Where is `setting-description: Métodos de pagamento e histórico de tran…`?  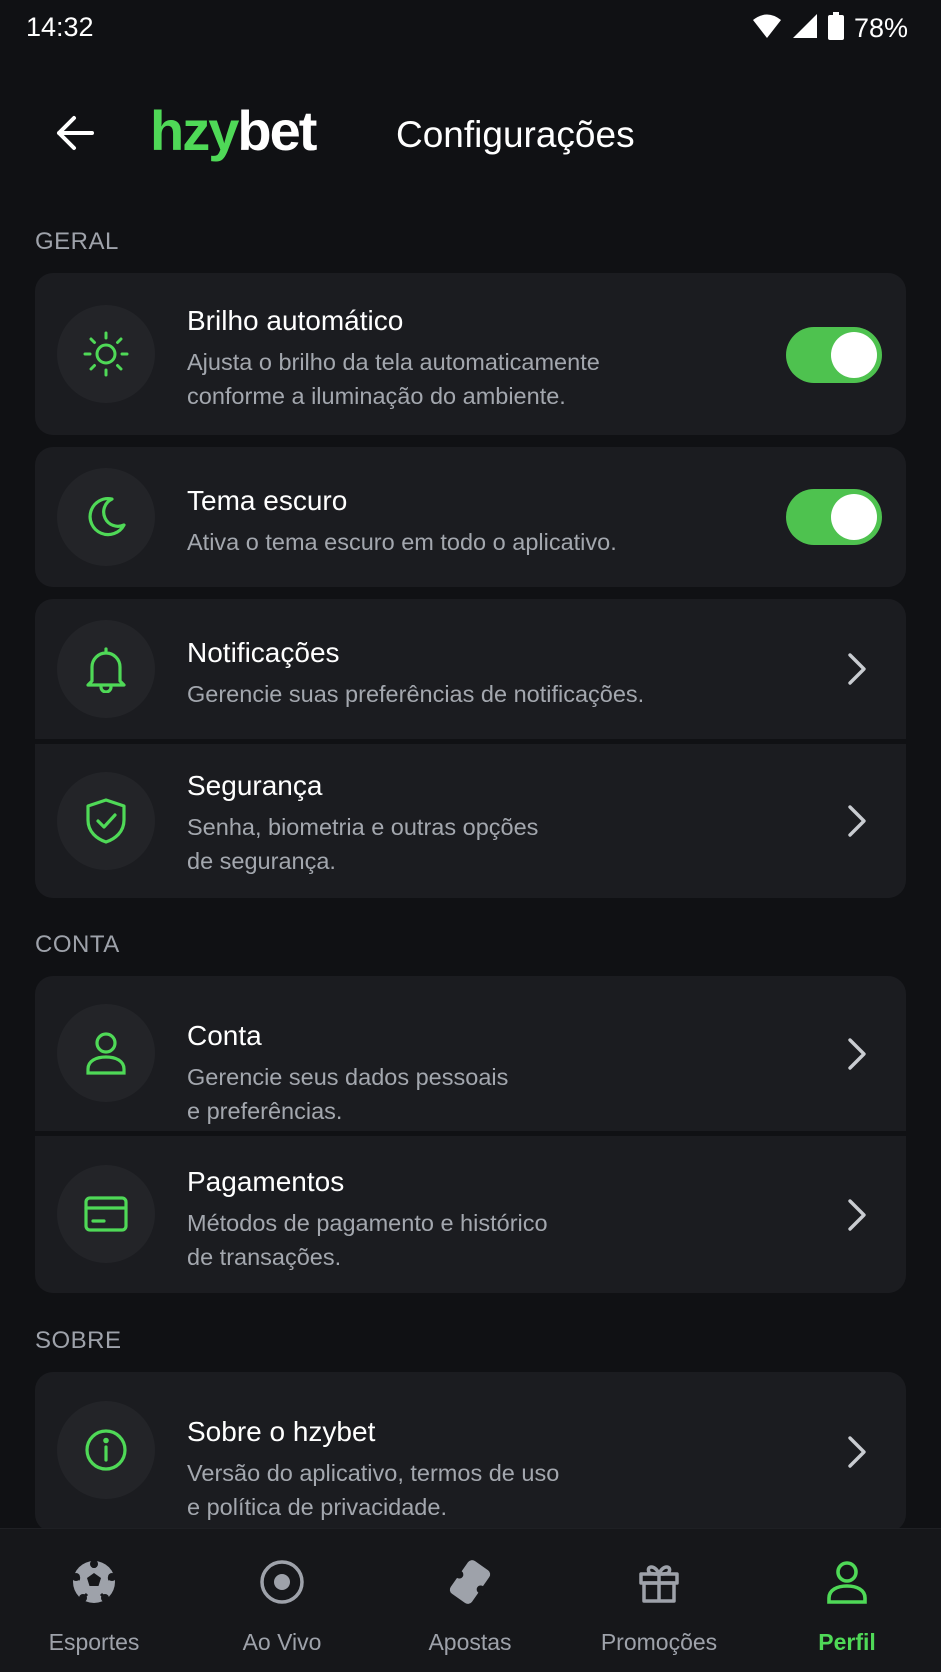
setting-description: Métodos de pagamento e histórico de tran… is located at coordinates (367, 1240).